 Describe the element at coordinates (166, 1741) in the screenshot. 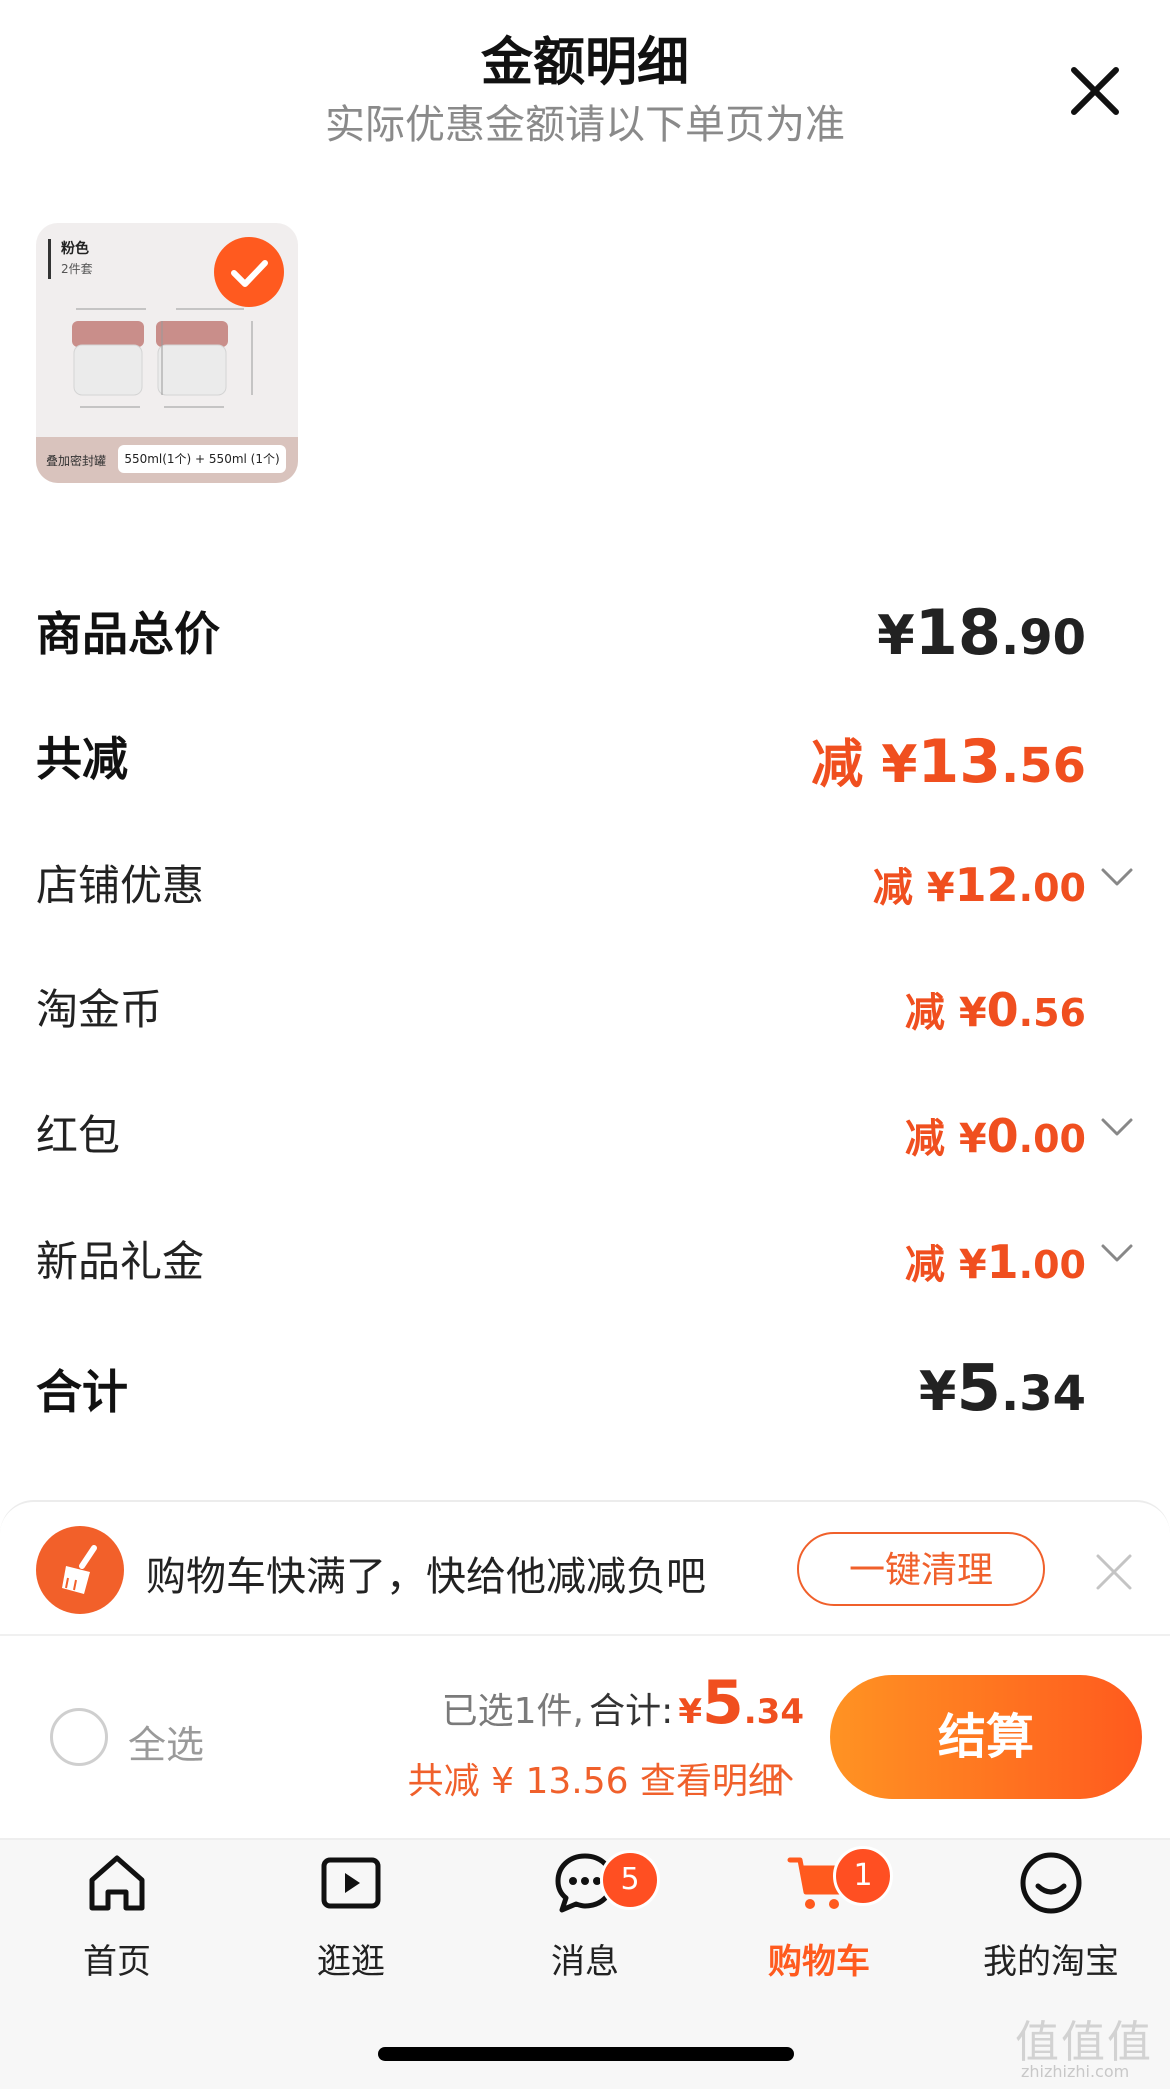

I see `select-all-label: 全选` at that location.